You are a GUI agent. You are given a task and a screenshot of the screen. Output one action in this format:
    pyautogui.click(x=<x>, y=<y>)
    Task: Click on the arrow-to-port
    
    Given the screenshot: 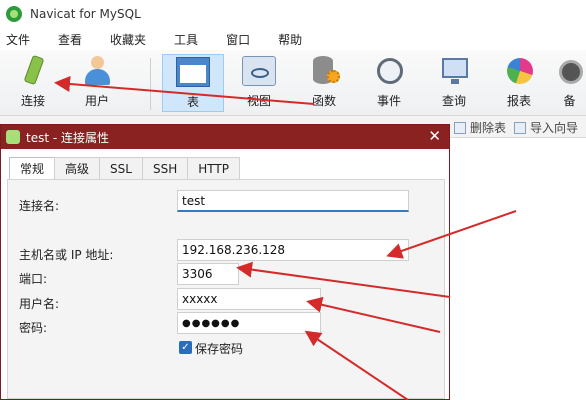 What is the action you would take?
    pyautogui.click(x=343, y=279)
    